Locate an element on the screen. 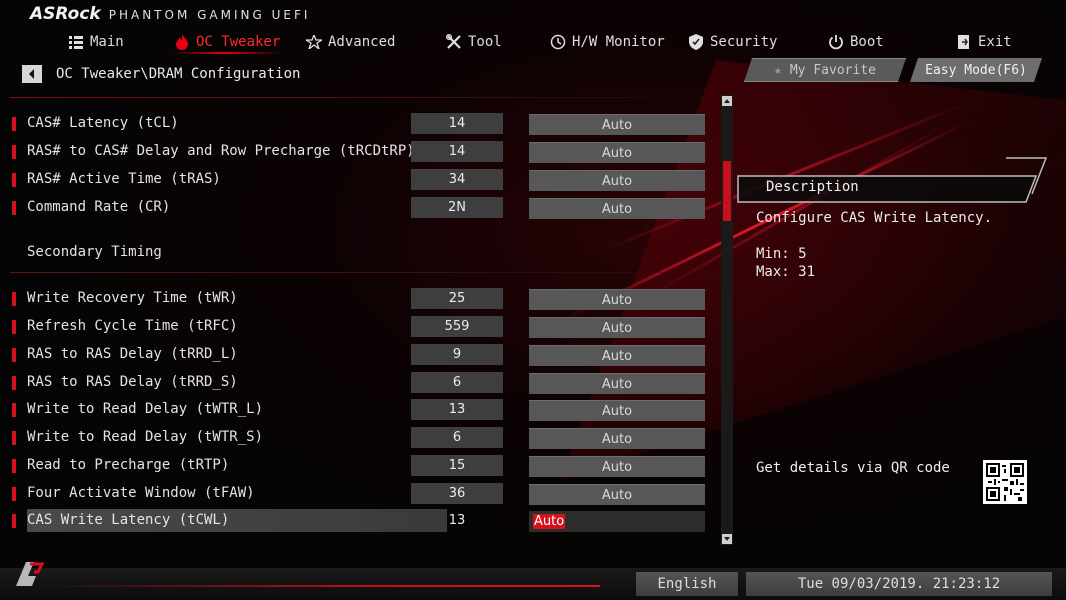 The height and width of the screenshot is (600, 1066). footer-accent is located at coordinates (320, 586).